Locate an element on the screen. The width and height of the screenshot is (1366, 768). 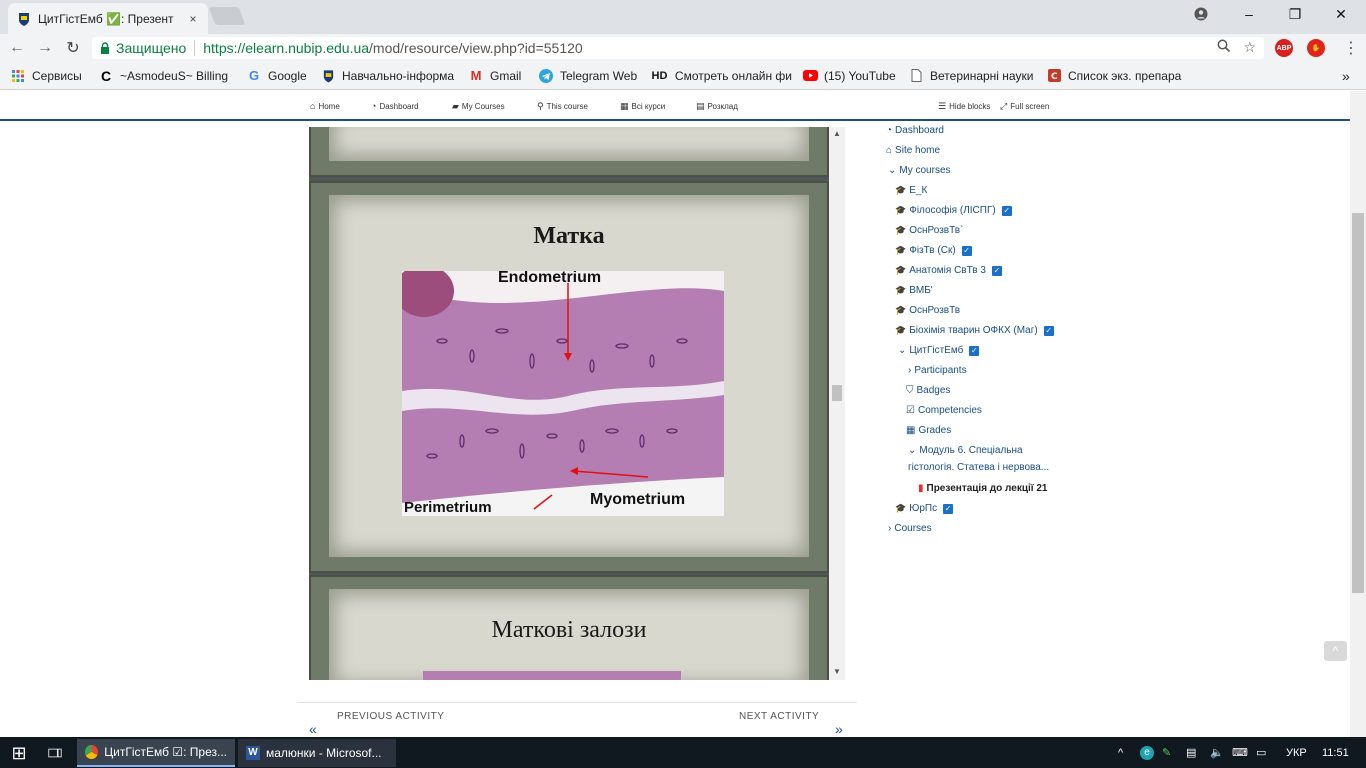
maximize-button: ❐ is located at coordinates (1295, 14).